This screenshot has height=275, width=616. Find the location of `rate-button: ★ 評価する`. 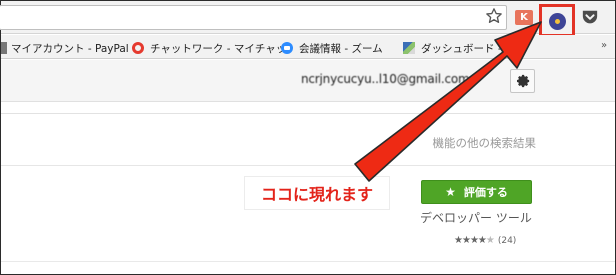

rate-button: ★ 評価する is located at coordinates (476, 192).